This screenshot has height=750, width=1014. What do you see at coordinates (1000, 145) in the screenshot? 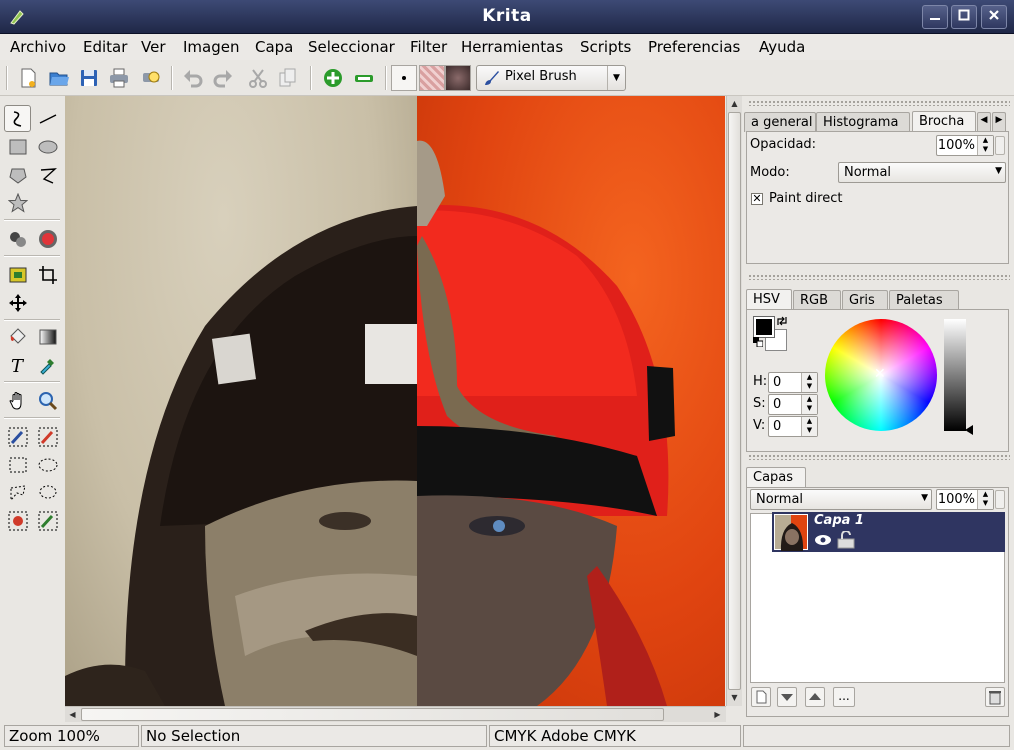
I see `opacity-slider-handle` at bounding box center [1000, 145].